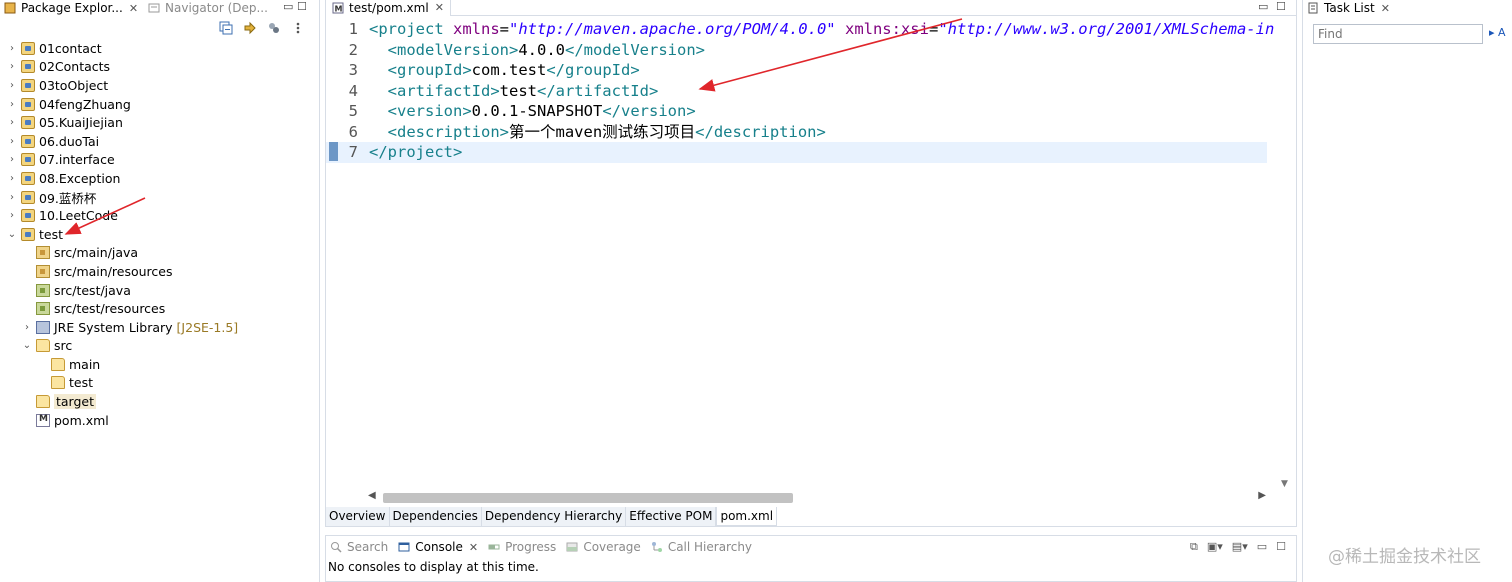 Image resolution: width=1512 pixels, height=582 pixels. I want to click on console-tab-label: Progress, so click(531, 547).